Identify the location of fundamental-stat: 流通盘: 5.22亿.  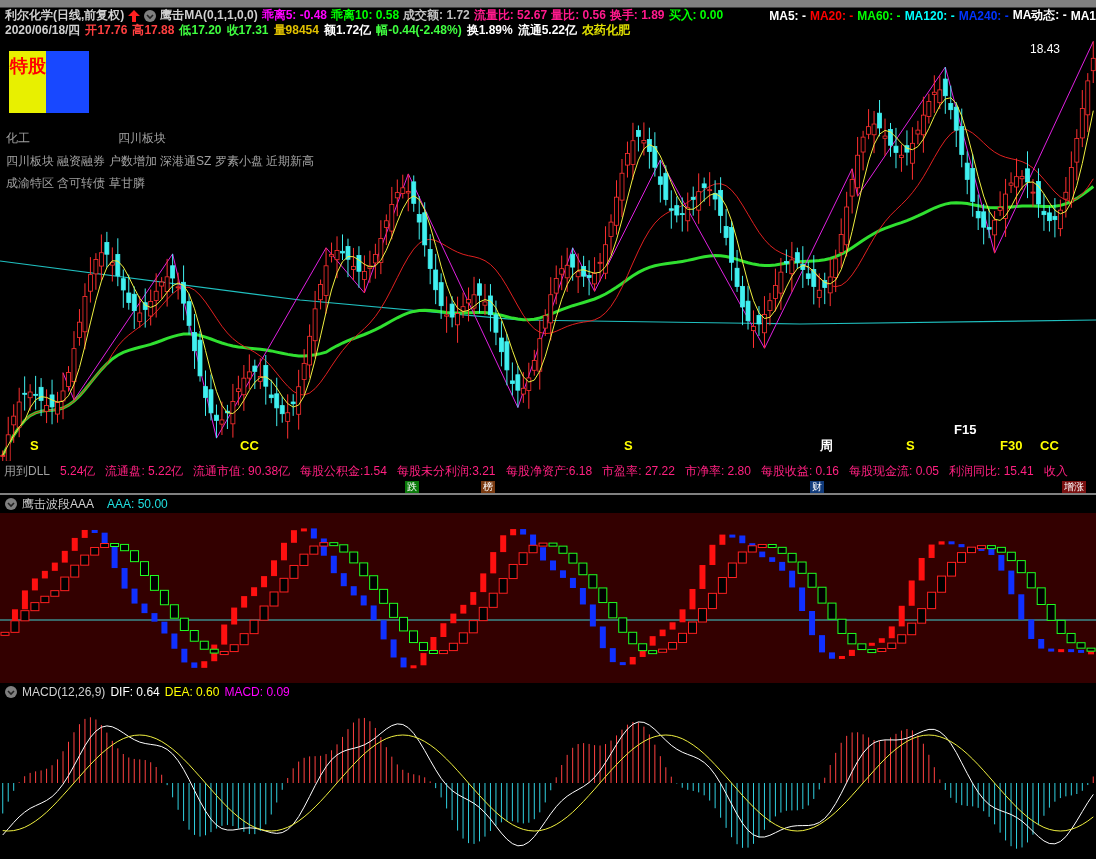
(144, 471).